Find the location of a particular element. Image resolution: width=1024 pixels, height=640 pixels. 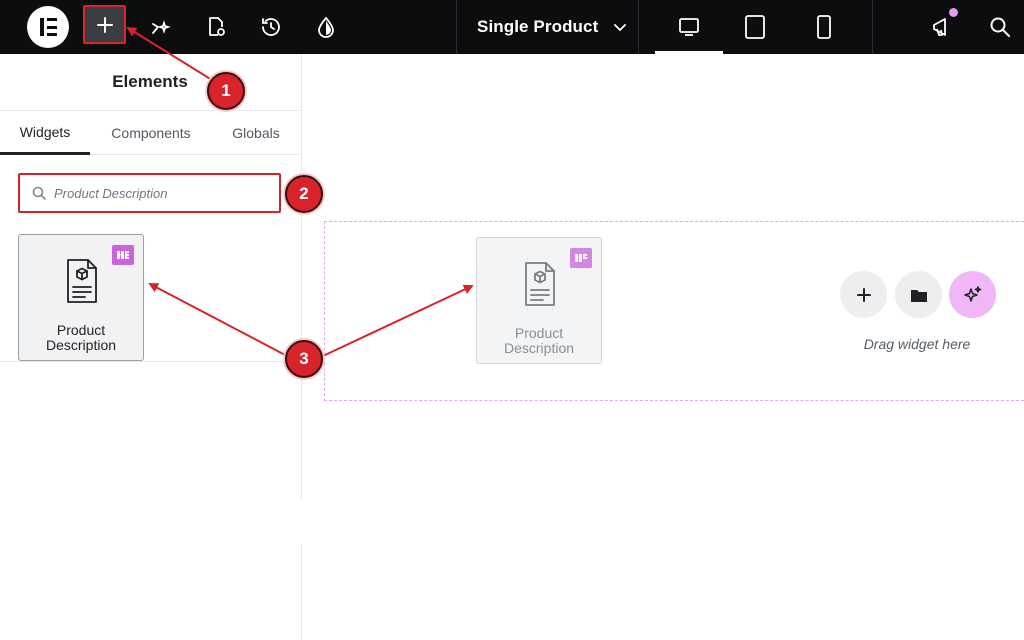

tab-components: Components is located at coordinates (151, 133).